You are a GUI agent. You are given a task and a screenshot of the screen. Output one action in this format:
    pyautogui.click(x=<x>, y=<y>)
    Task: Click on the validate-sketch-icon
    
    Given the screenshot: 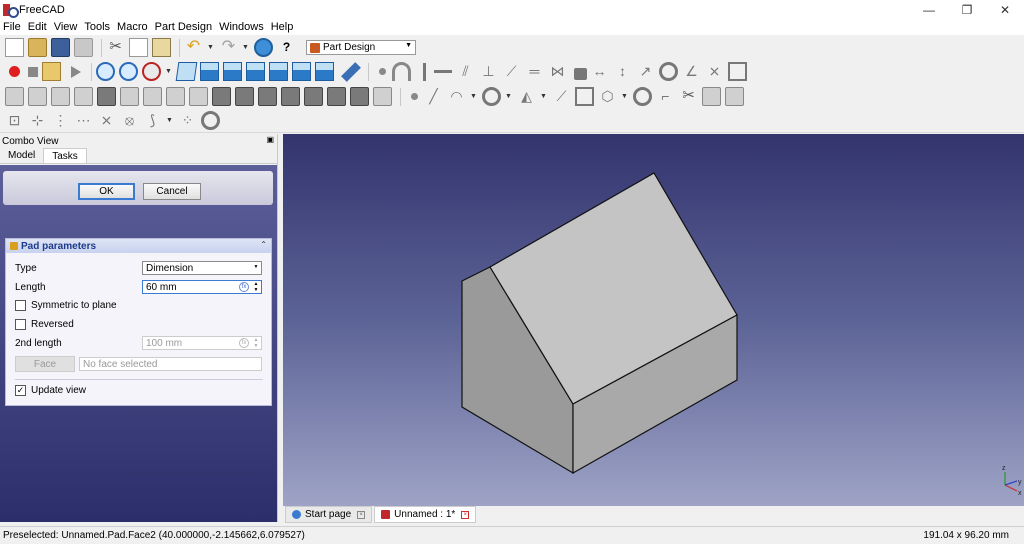 What is the action you would take?
    pyautogui.click(x=60, y=96)
    